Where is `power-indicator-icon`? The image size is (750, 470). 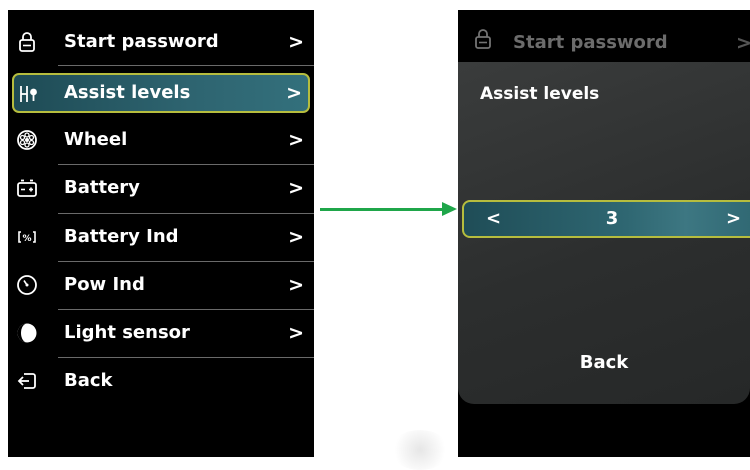
power-indicator-icon is located at coordinates (27, 285).